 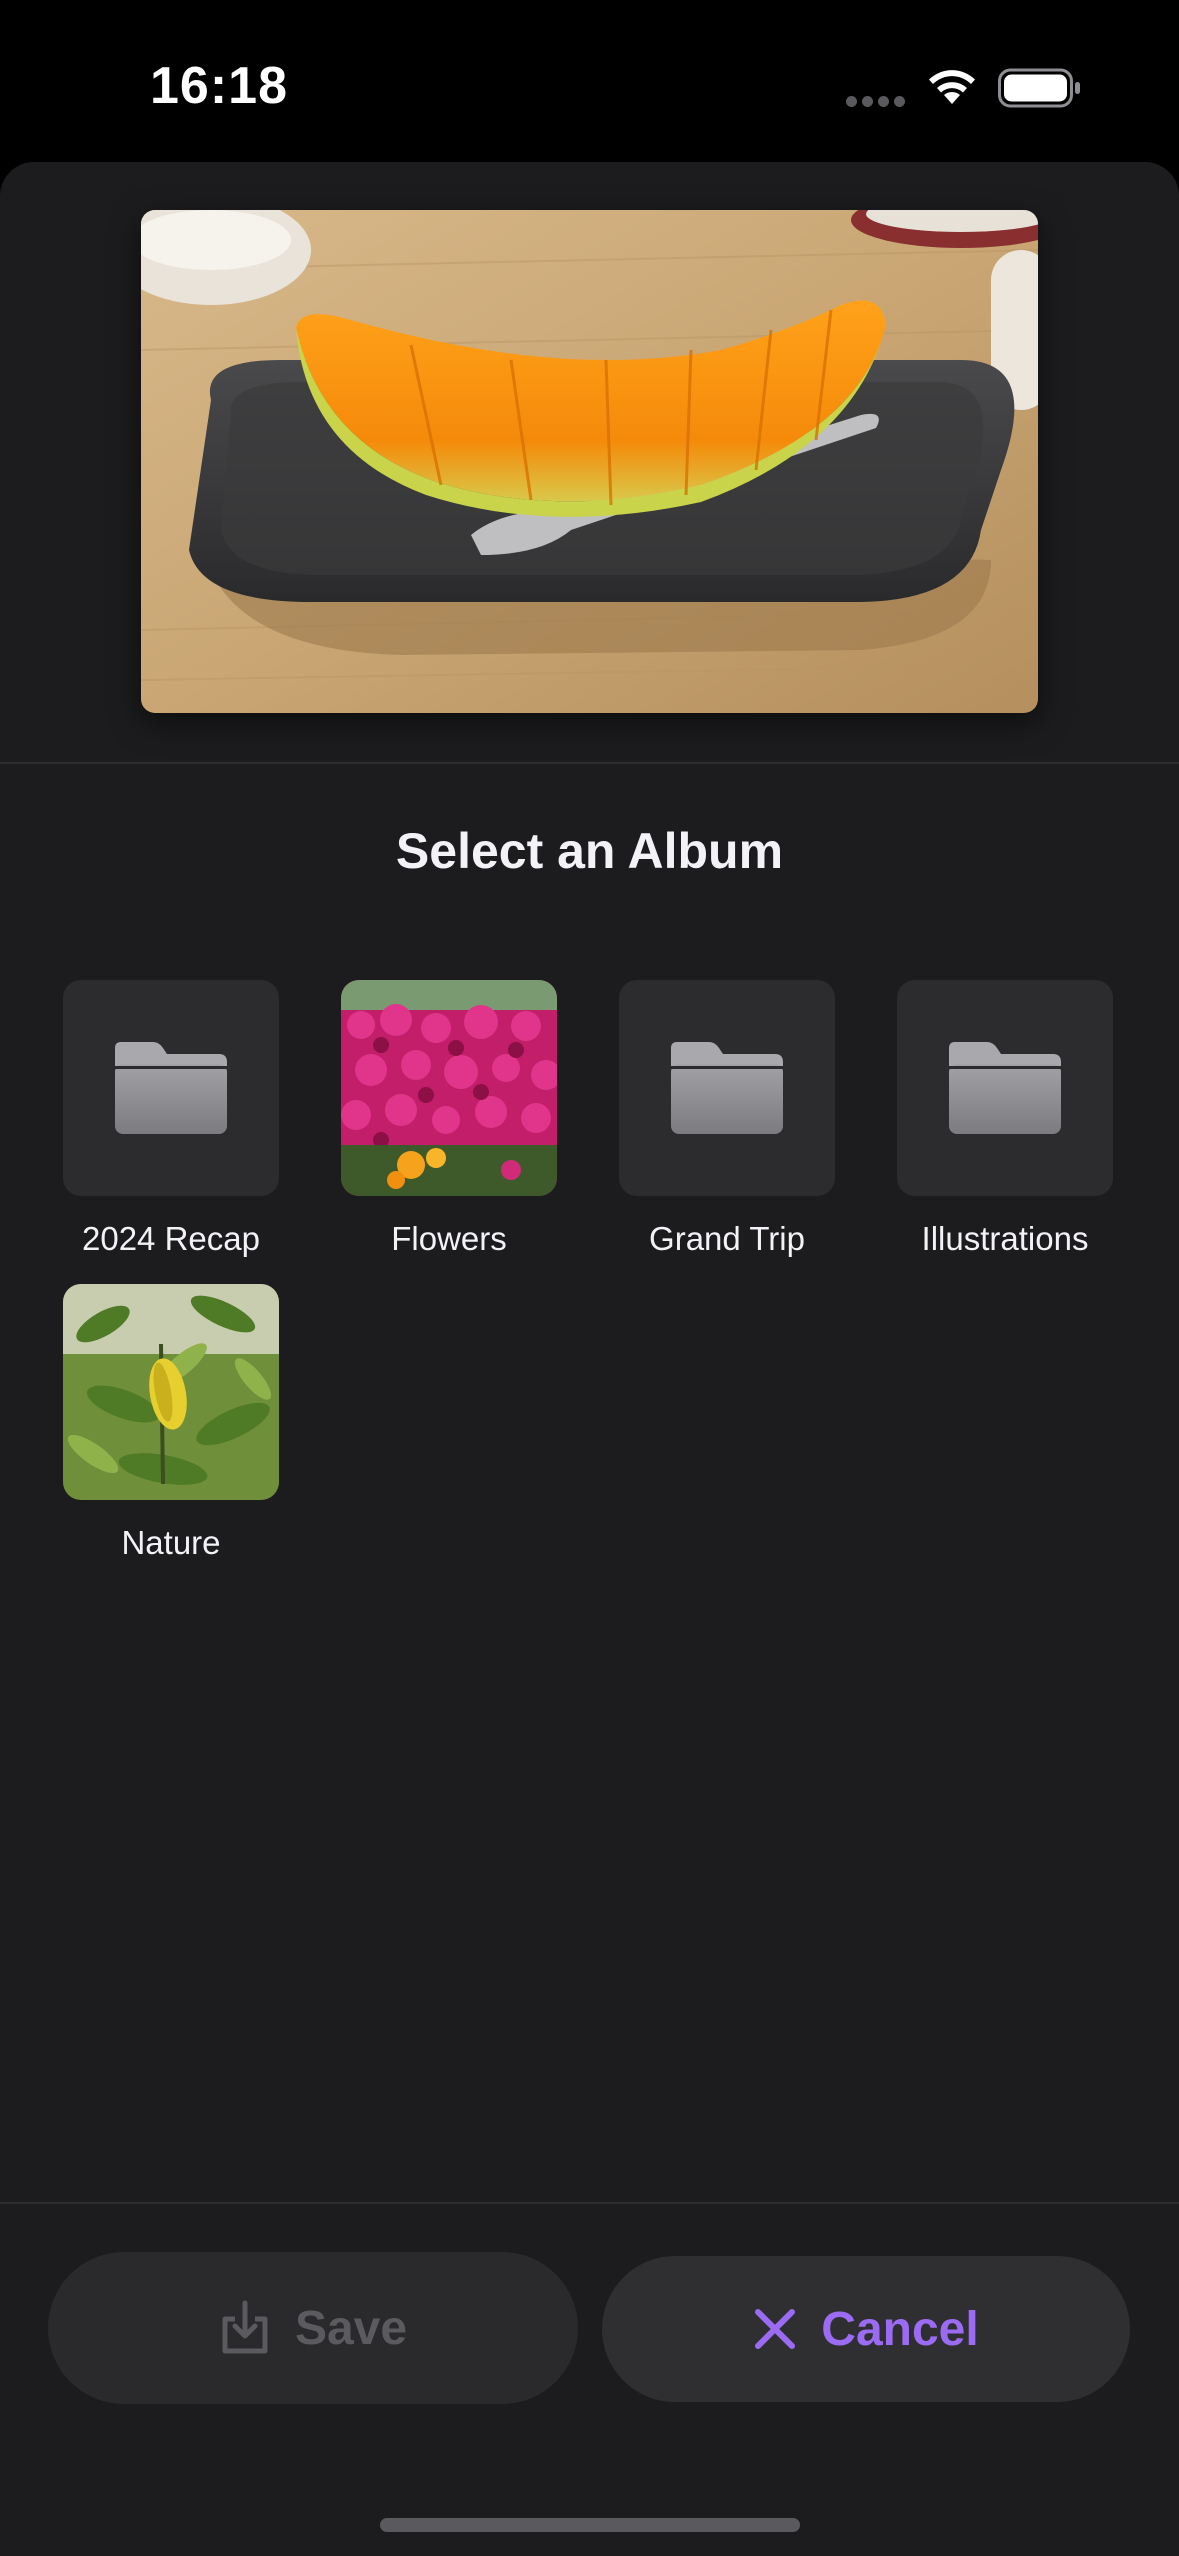 I want to click on album-illustrations: Illustrations, so click(x=1007, y=1125).